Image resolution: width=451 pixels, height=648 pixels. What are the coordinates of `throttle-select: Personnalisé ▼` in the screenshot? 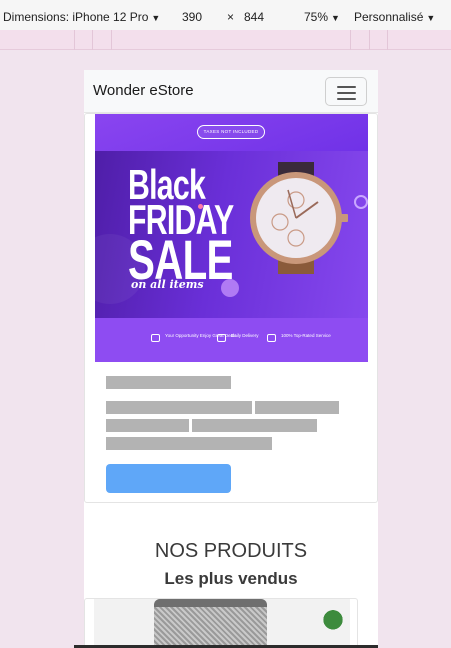 It's located at (394, 17).